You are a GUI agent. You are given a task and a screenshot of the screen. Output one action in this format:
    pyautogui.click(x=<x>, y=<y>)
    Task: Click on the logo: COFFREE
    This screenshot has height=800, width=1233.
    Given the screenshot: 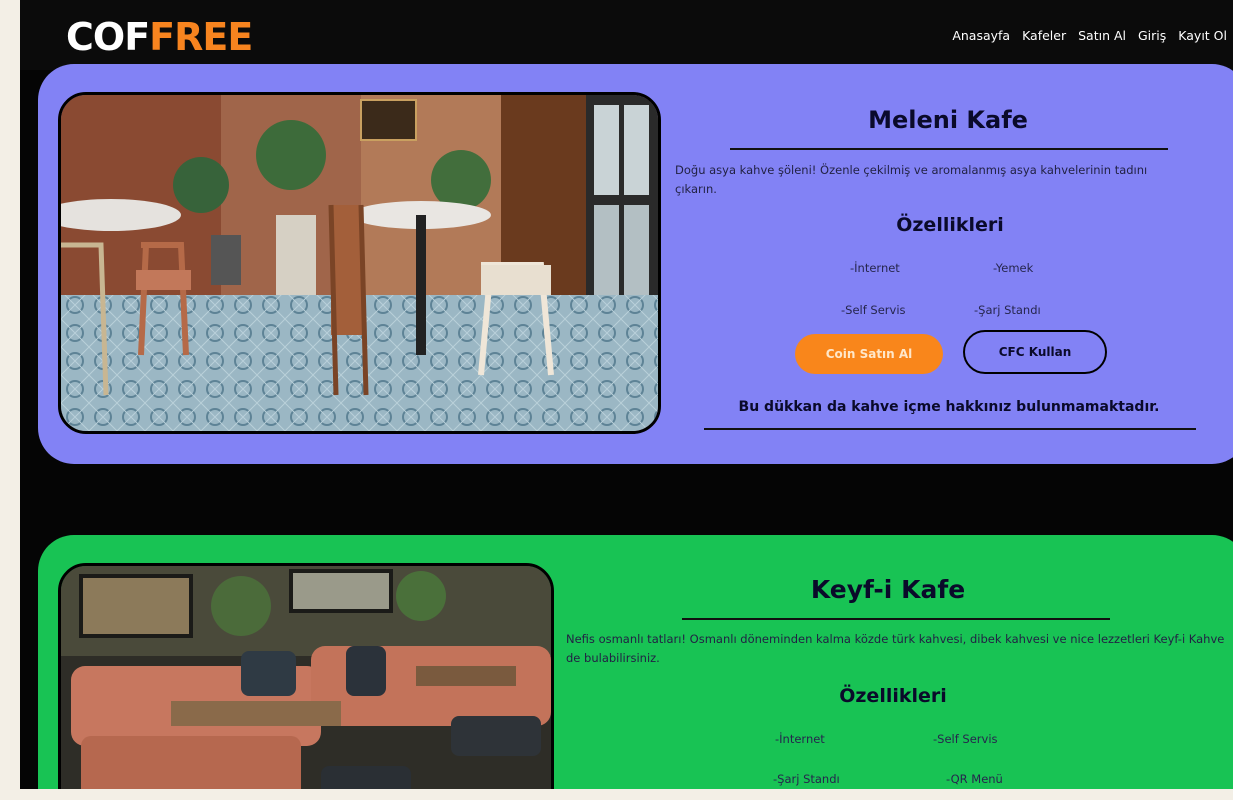 What is the action you would take?
    pyautogui.click(x=159, y=37)
    